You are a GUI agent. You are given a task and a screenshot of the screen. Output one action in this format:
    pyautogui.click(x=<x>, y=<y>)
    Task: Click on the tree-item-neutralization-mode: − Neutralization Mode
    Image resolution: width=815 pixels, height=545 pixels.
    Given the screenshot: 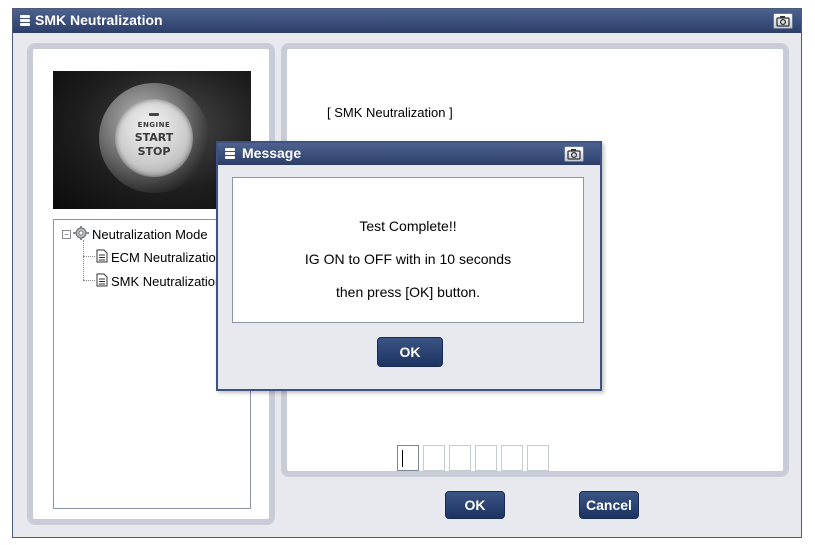 What is the action you would take?
    pyautogui.click(x=135, y=234)
    